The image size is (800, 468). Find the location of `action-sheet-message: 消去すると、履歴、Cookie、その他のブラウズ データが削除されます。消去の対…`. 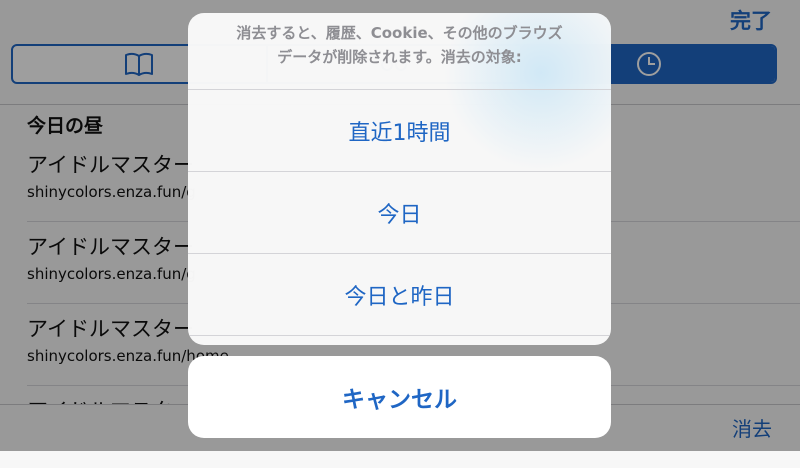

action-sheet-message: 消去すると、履歴、Cookie、その他のブラウズ データが削除されます。消去の対… is located at coordinates (399, 51).